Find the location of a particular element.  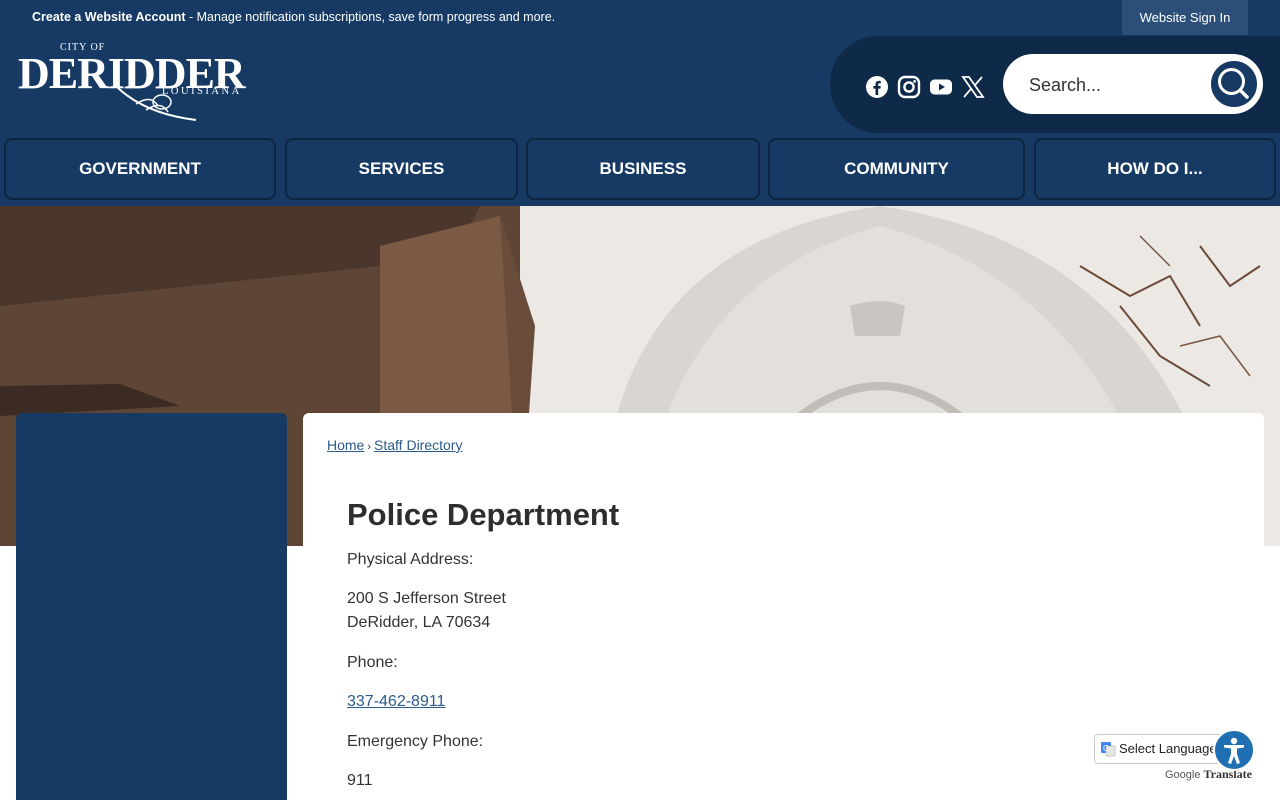

search-input is located at coordinates (1114, 85).